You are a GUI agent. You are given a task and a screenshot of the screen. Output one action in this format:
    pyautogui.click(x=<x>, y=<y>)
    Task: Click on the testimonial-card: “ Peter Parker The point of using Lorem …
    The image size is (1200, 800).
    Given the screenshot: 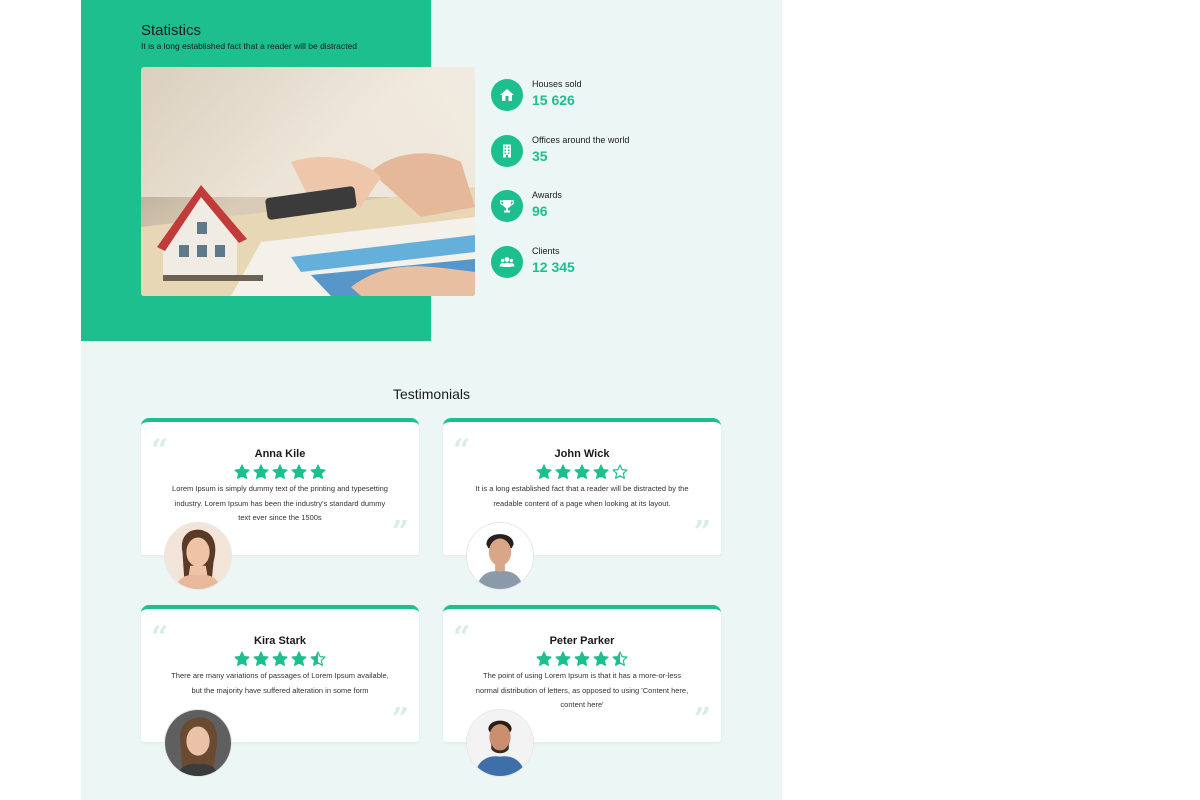 What is the action you would take?
    pyautogui.click(x=582, y=691)
    